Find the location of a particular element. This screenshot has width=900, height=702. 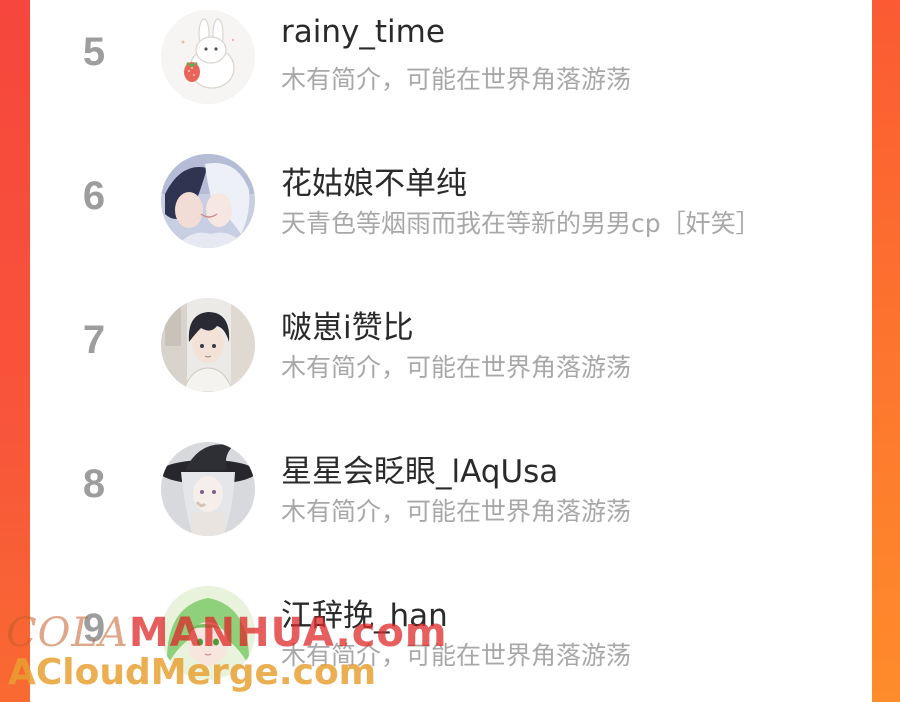

rank-number: 8 is located at coordinates (94, 484).